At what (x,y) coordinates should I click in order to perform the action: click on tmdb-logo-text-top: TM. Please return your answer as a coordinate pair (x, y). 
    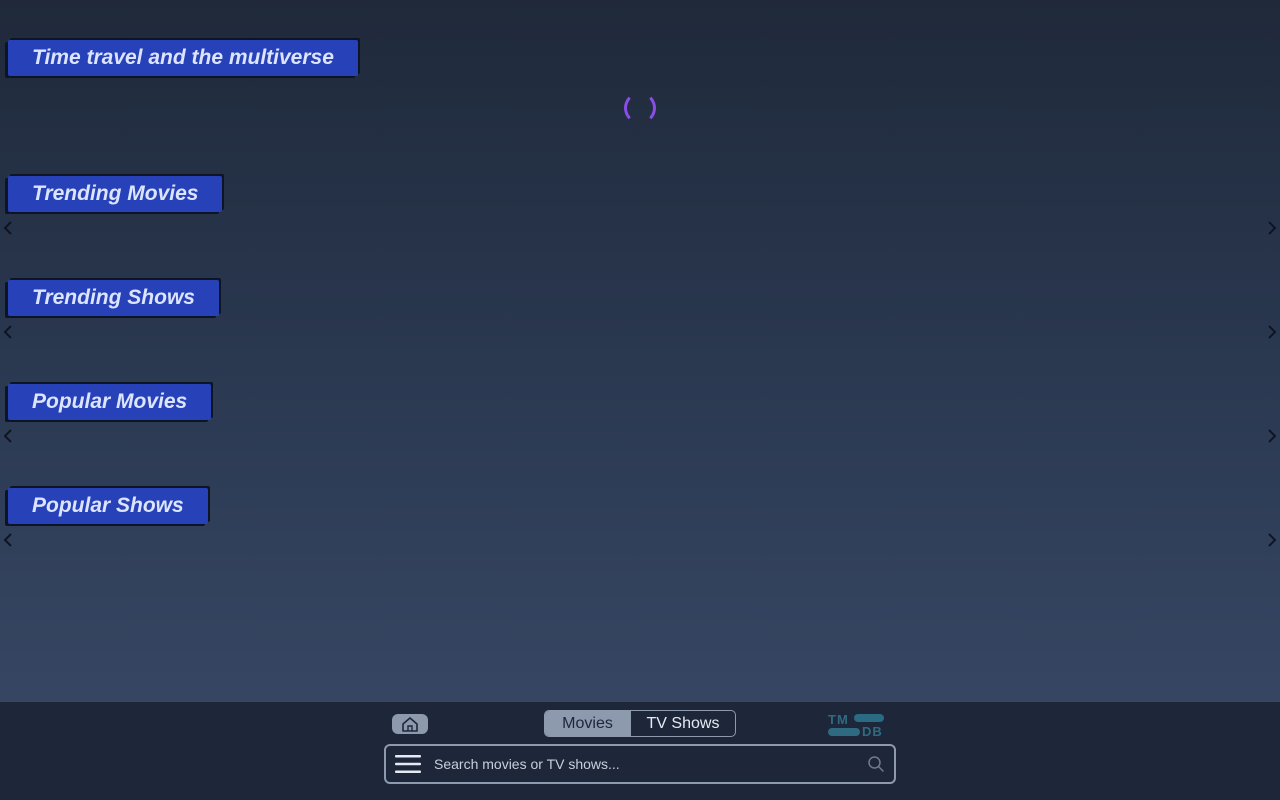
    Looking at the image, I should click on (838, 719).